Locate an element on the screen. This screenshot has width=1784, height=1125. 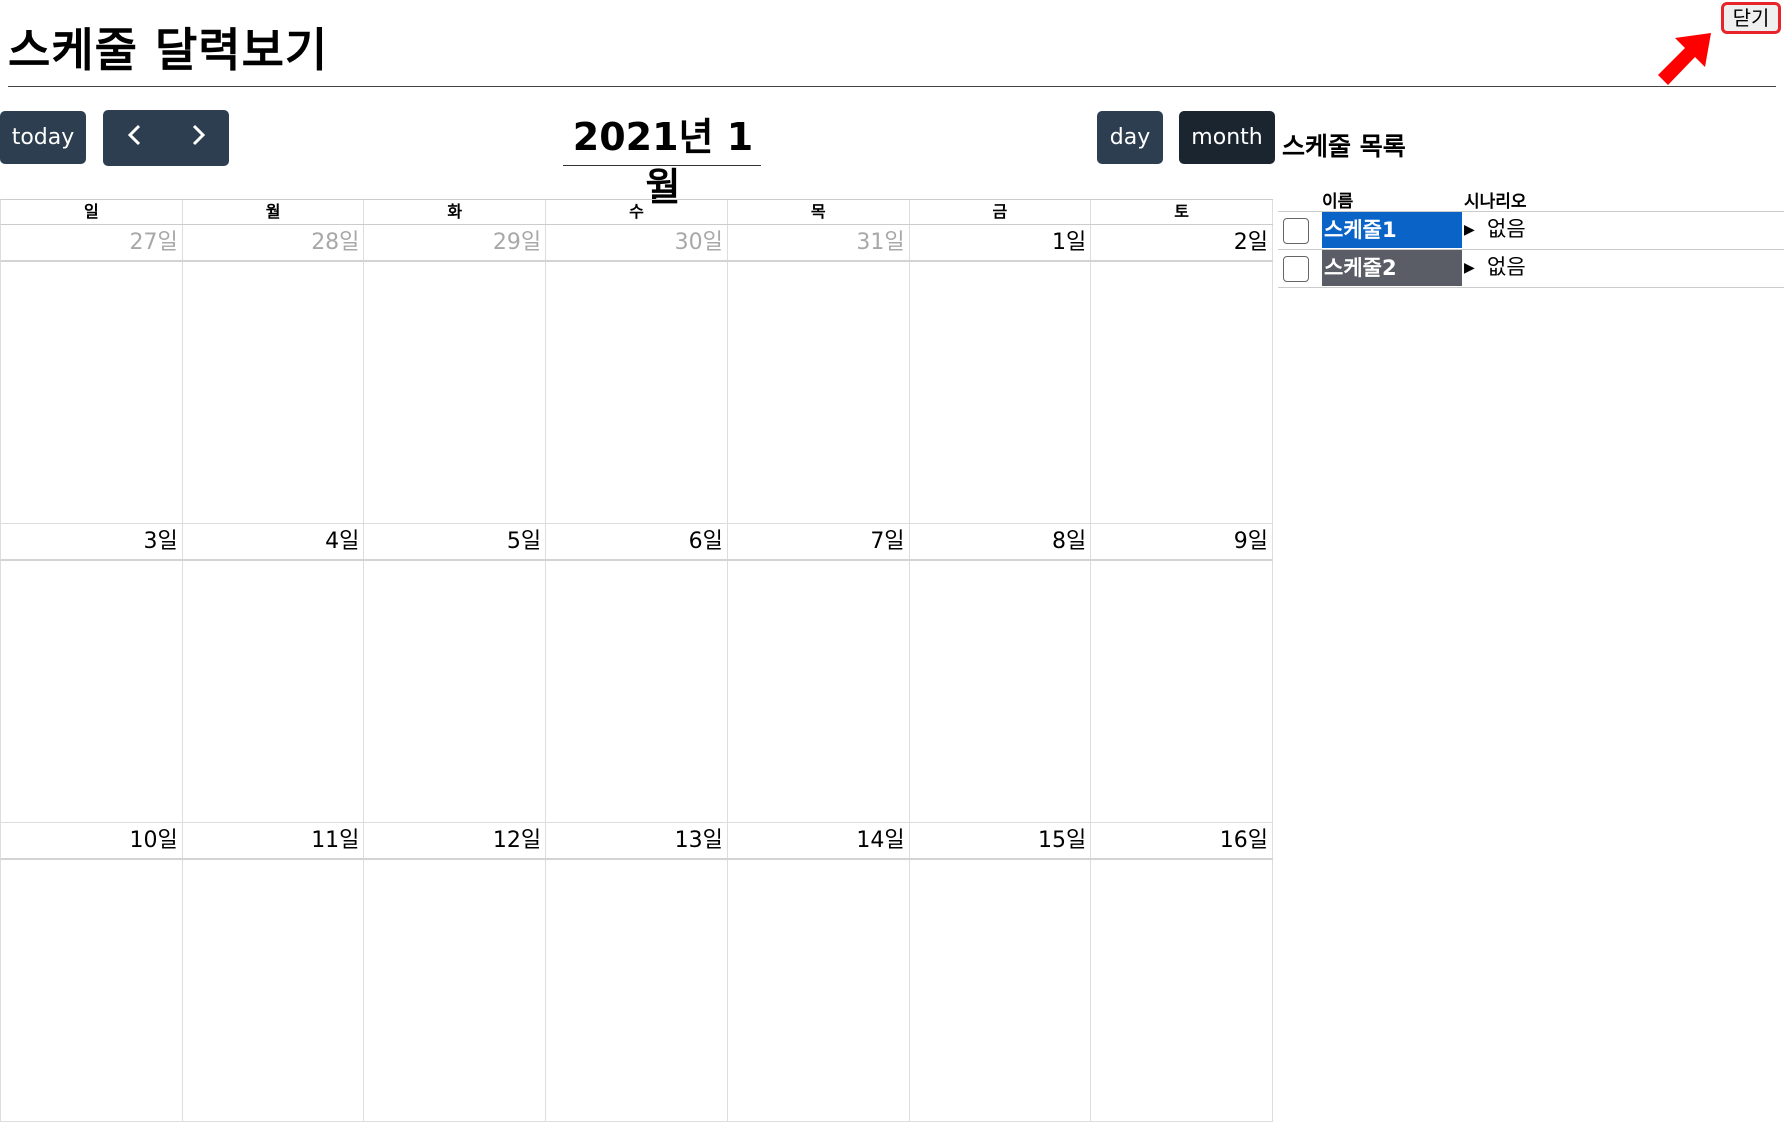
weekday-header: 일 월 화 수 목 금 토 is located at coordinates (636, 212).